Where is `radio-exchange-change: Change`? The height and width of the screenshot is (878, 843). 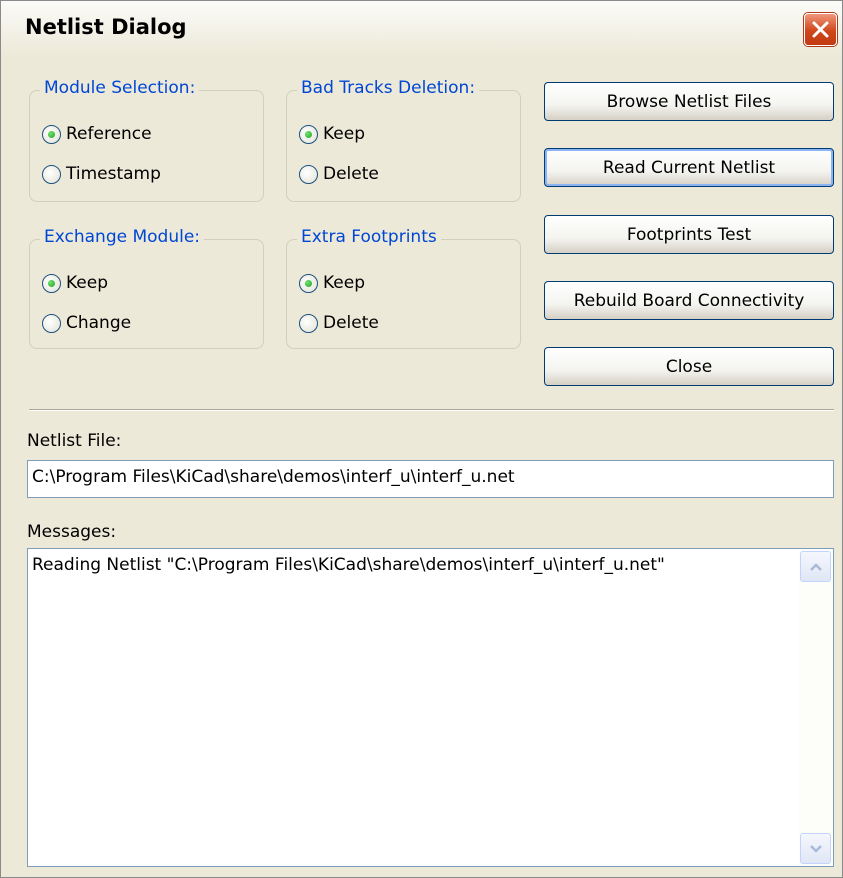
radio-exchange-change: Change is located at coordinates (86, 323).